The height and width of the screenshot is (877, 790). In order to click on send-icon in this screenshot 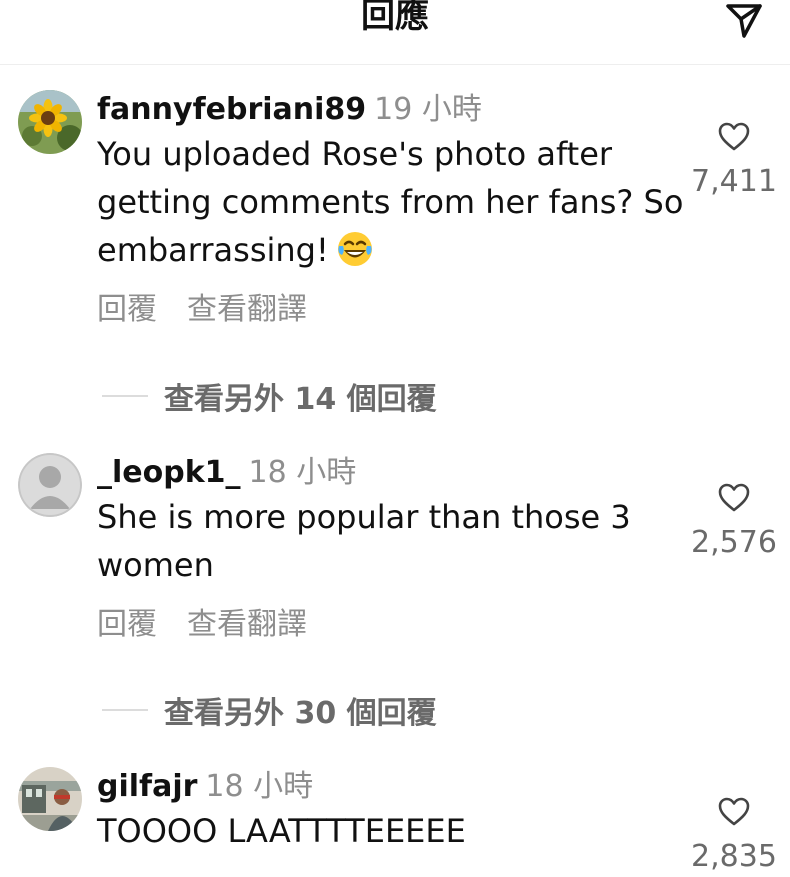, I will do `click(744, 20)`.